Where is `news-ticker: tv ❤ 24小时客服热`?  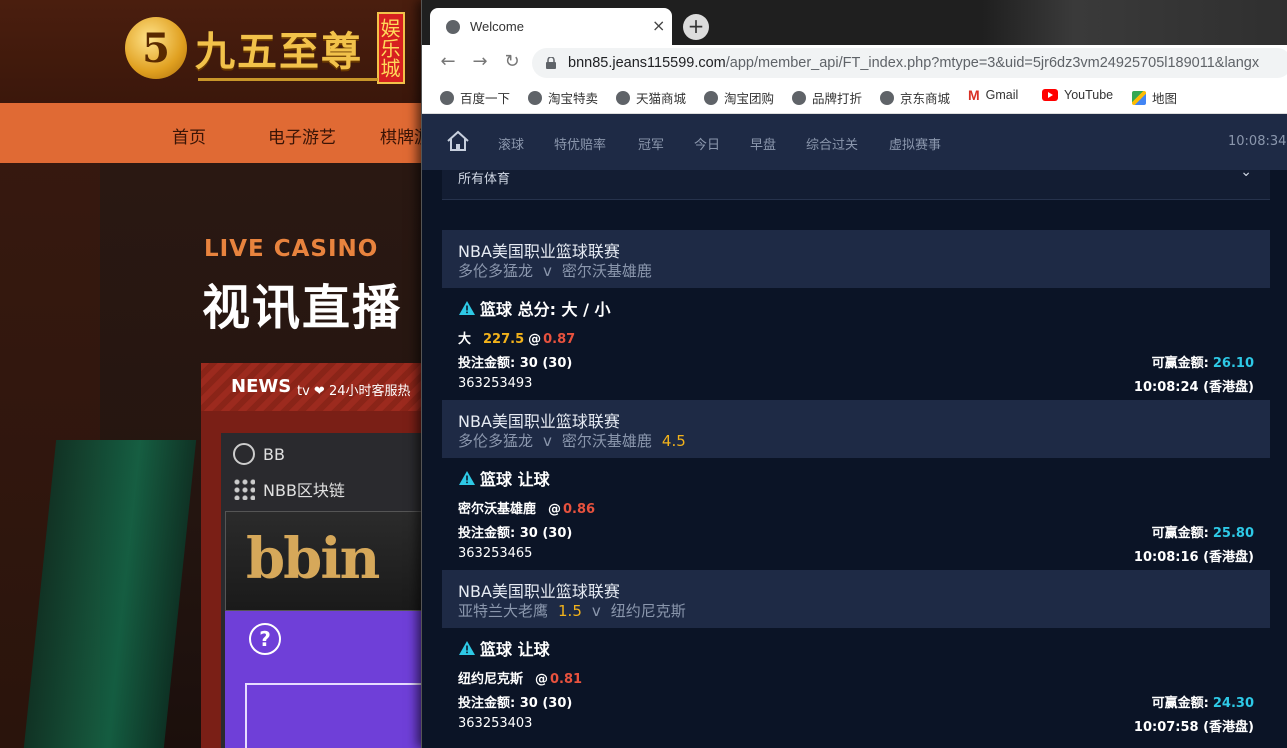
news-ticker: tv ❤ 24小时客服热 is located at coordinates (354, 389).